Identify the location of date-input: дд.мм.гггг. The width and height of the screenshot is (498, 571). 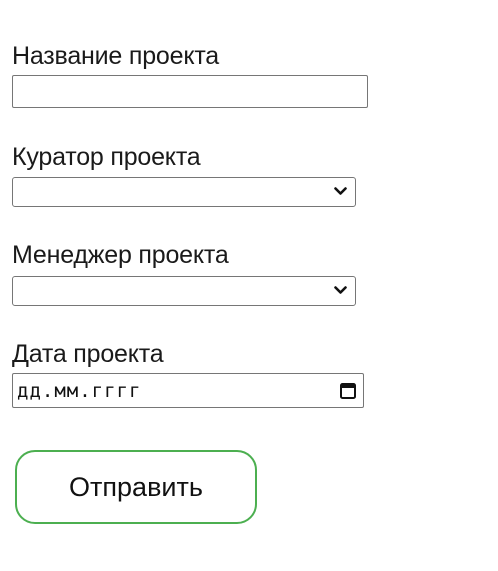
(188, 390).